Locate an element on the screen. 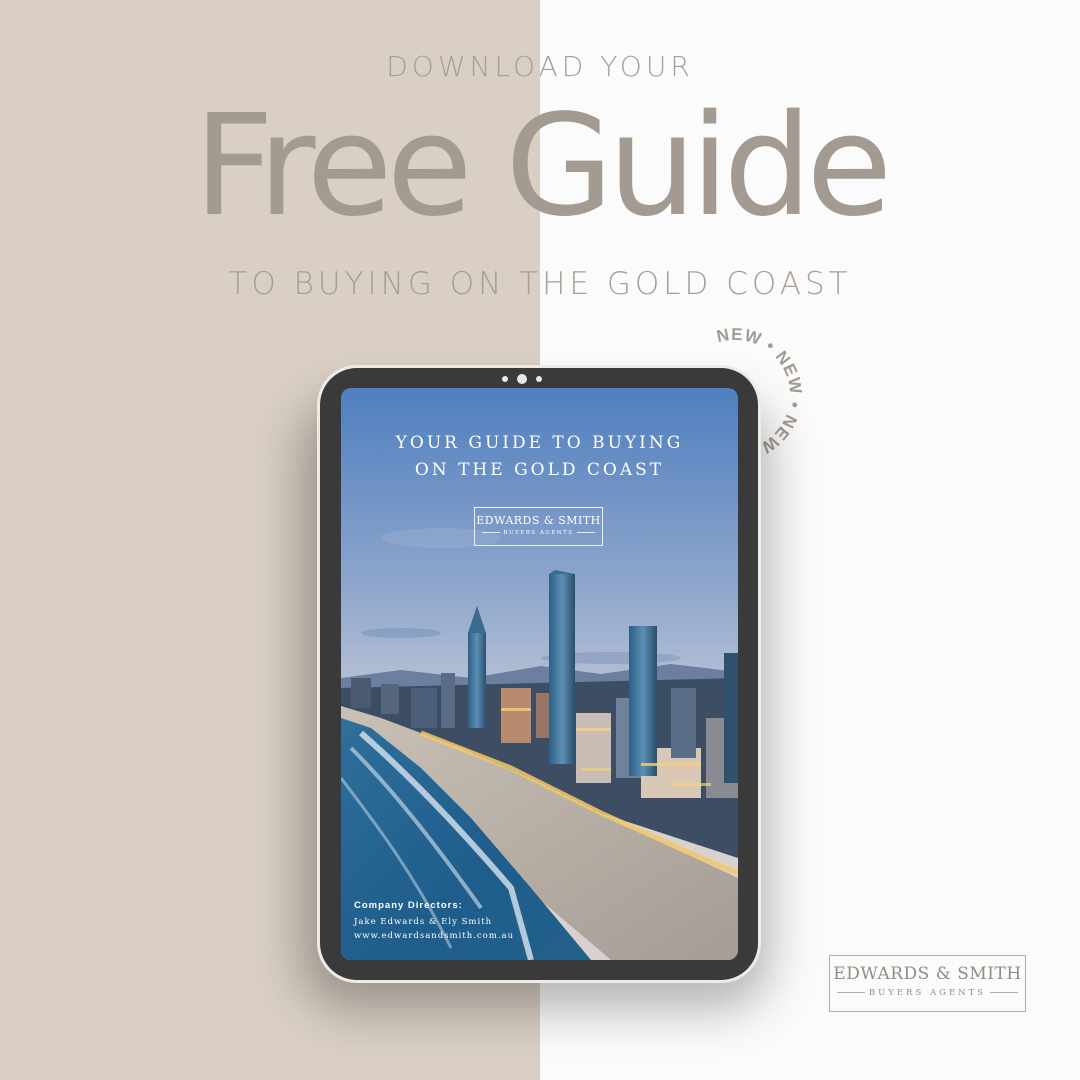 This screenshot has width=1080, height=1080. guide-cover-logo-tagline: BUYERS AGENTS is located at coordinates (538, 533).